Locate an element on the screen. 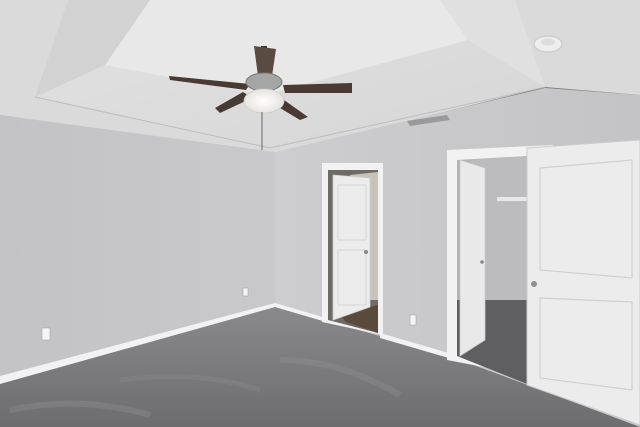 This screenshot has width=640, height=427. closet-shelf is located at coordinates (512, 199).